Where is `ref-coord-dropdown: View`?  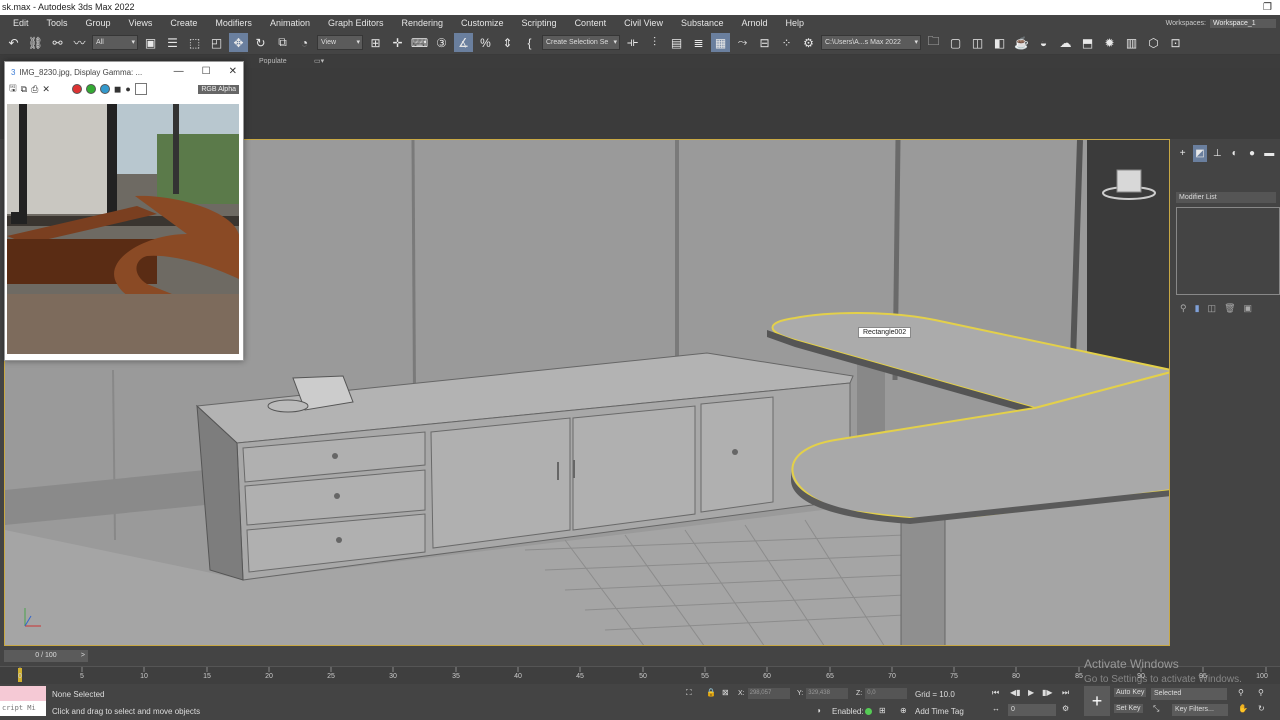
ref-coord-dropdown: View is located at coordinates (340, 42).